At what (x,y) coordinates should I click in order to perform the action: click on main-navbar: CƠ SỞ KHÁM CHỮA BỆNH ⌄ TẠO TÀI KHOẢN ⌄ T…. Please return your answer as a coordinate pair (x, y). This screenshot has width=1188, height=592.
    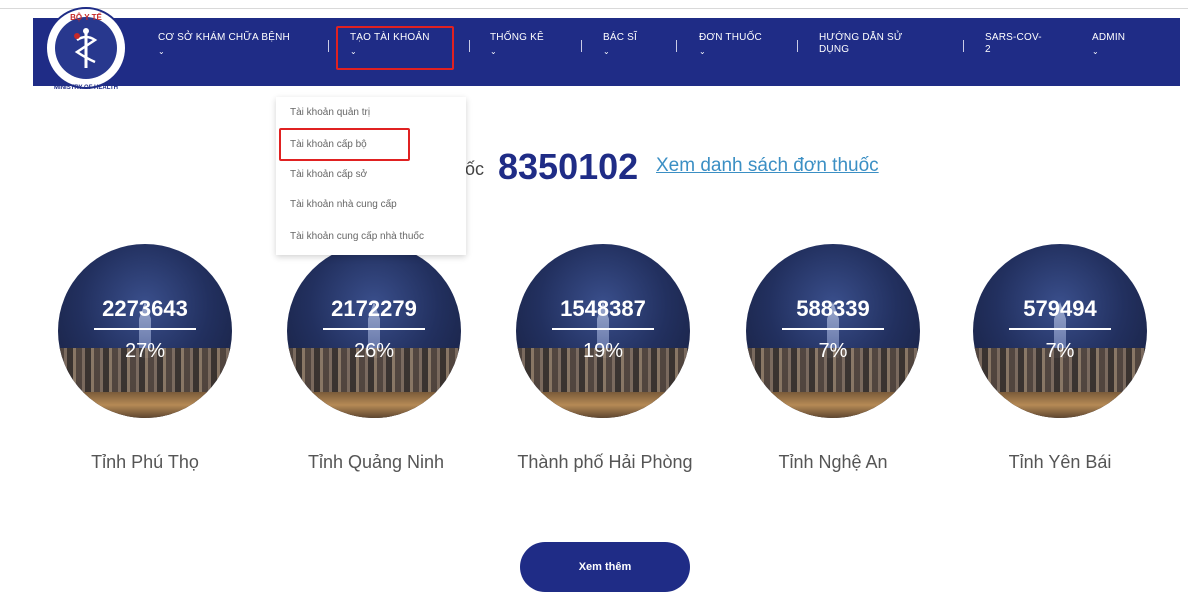
    Looking at the image, I should click on (606, 52).